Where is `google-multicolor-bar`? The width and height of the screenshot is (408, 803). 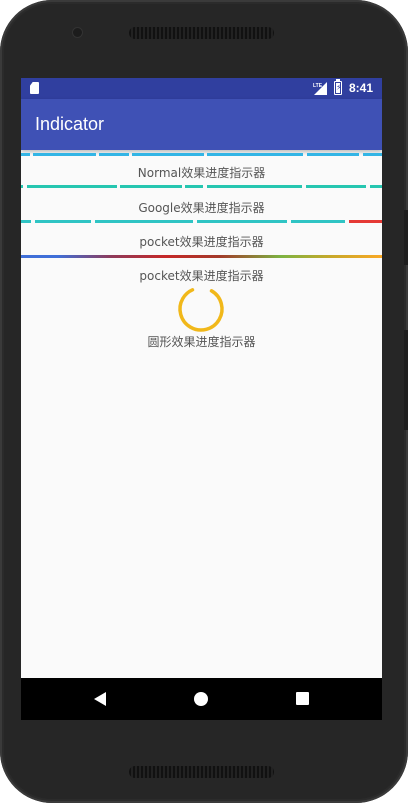
google-multicolor-bar is located at coordinates (201, 221).